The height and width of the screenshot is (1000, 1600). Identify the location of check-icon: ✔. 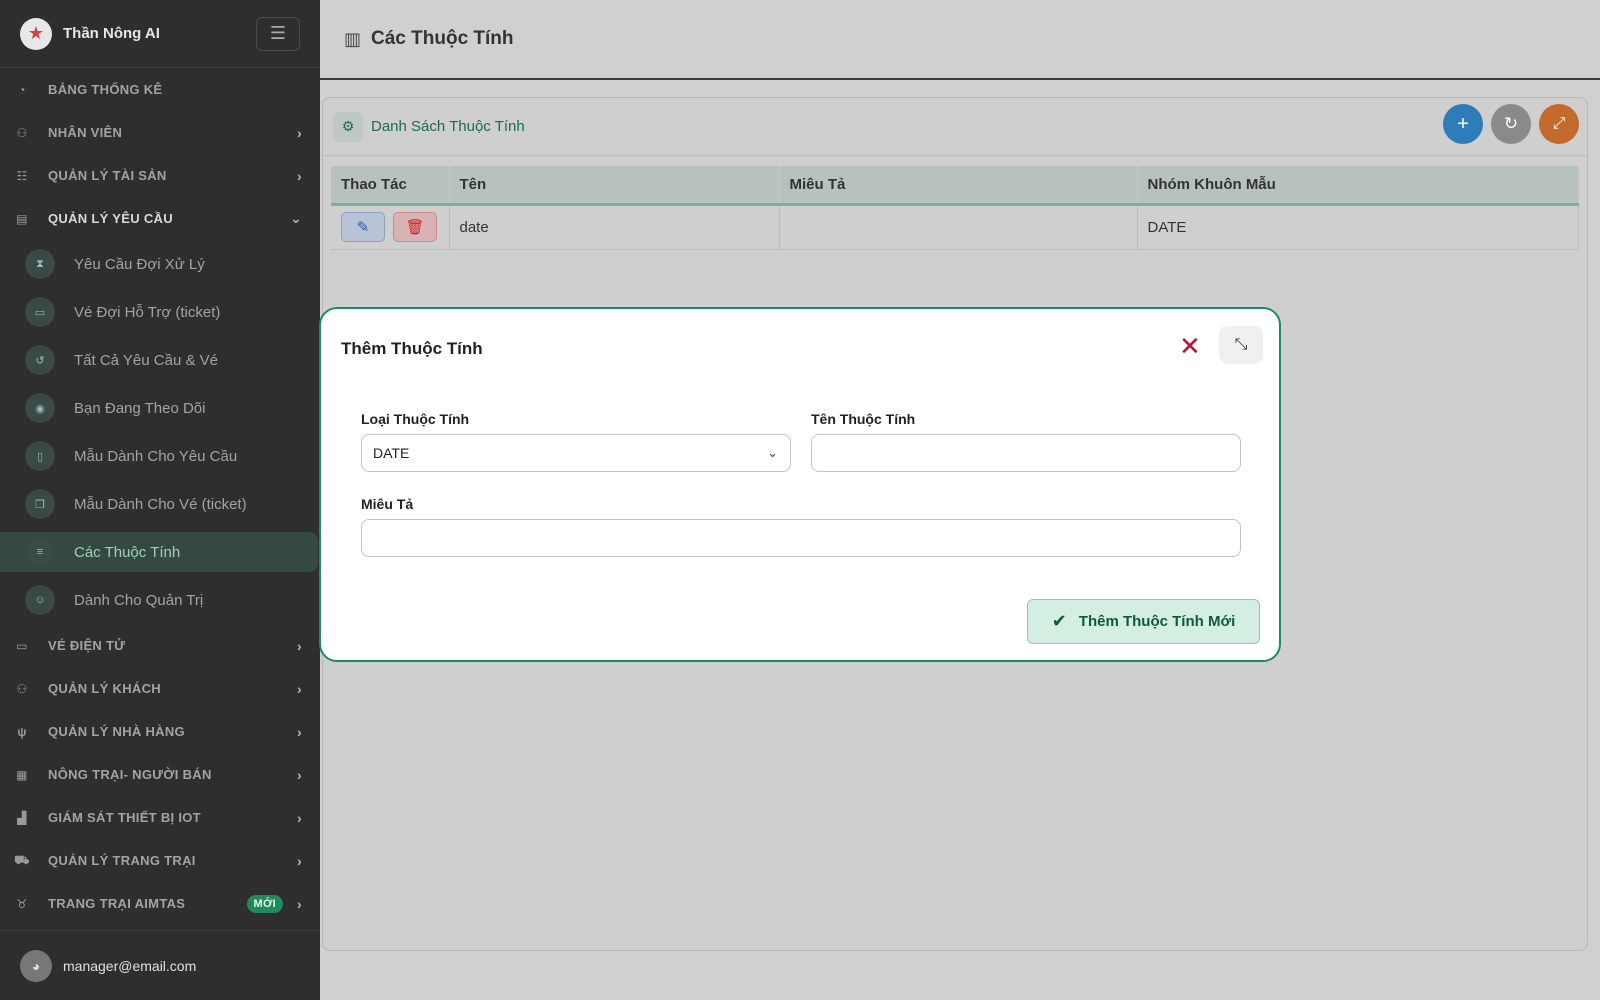
(1059, 621).